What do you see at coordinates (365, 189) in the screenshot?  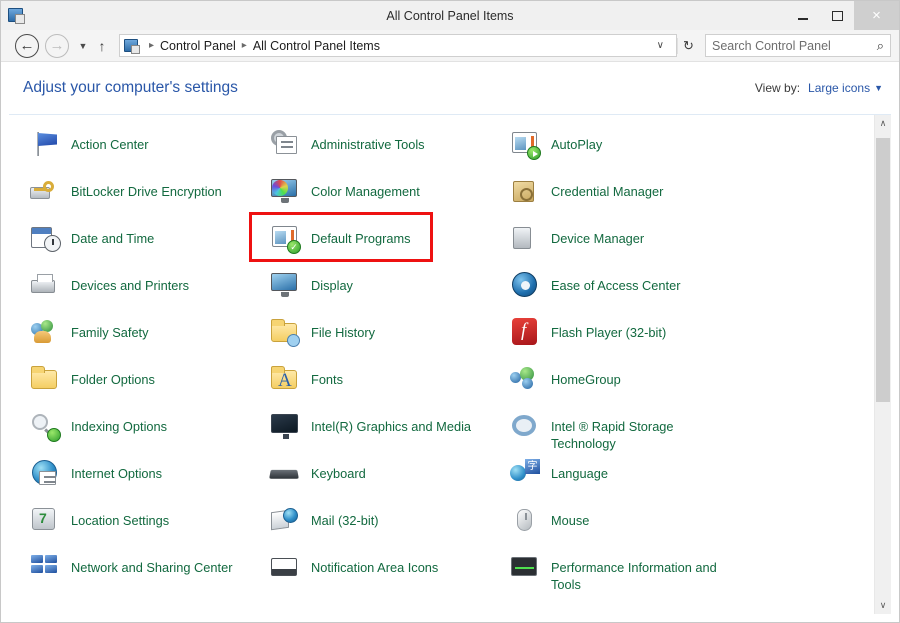 I see `control-panel-item-label: Color Management` at bounding box center [365, 189].